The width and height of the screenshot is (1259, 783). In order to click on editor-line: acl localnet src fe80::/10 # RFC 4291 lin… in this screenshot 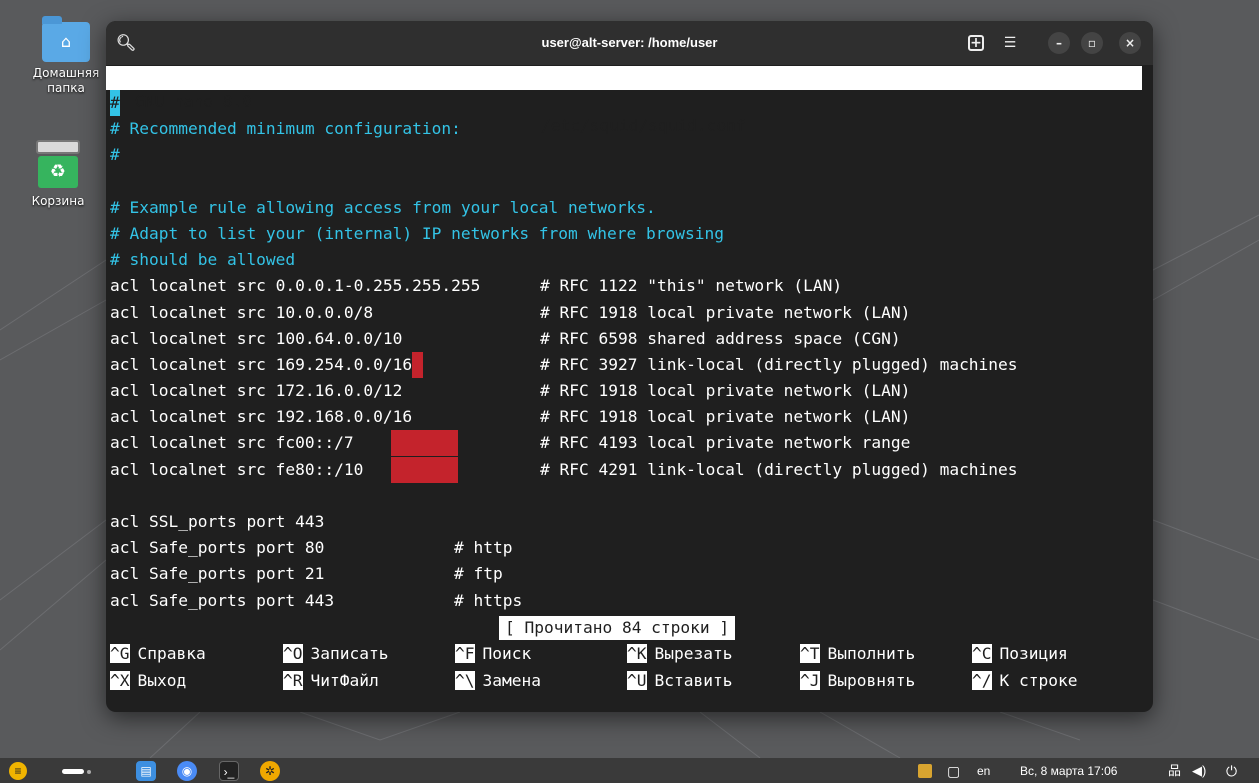, I will do `click(631, 469)`.